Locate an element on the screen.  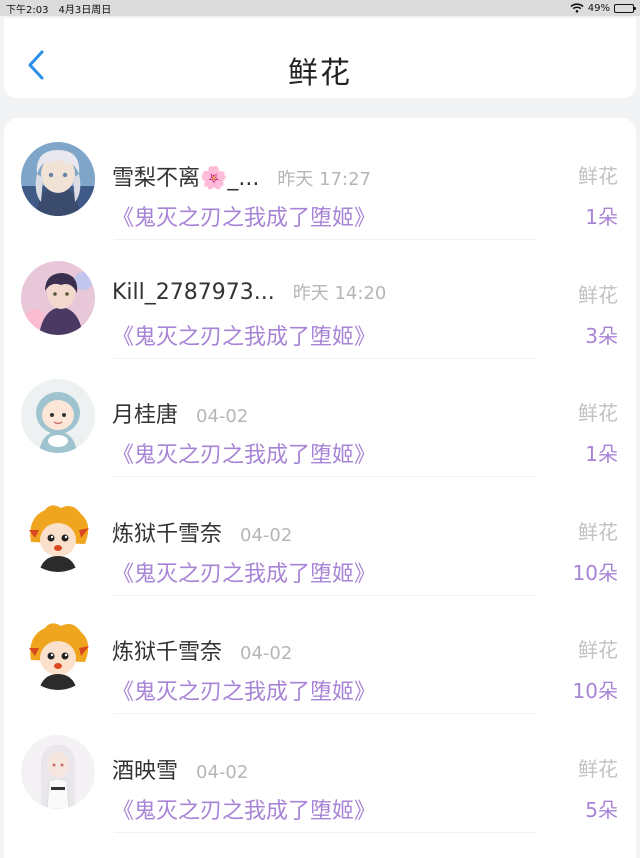
list-item: 月桂唐 04-02 《鬼灭之刃之我成了堕姬》 鲜花 1朵 is located at coordinates (320, 418).